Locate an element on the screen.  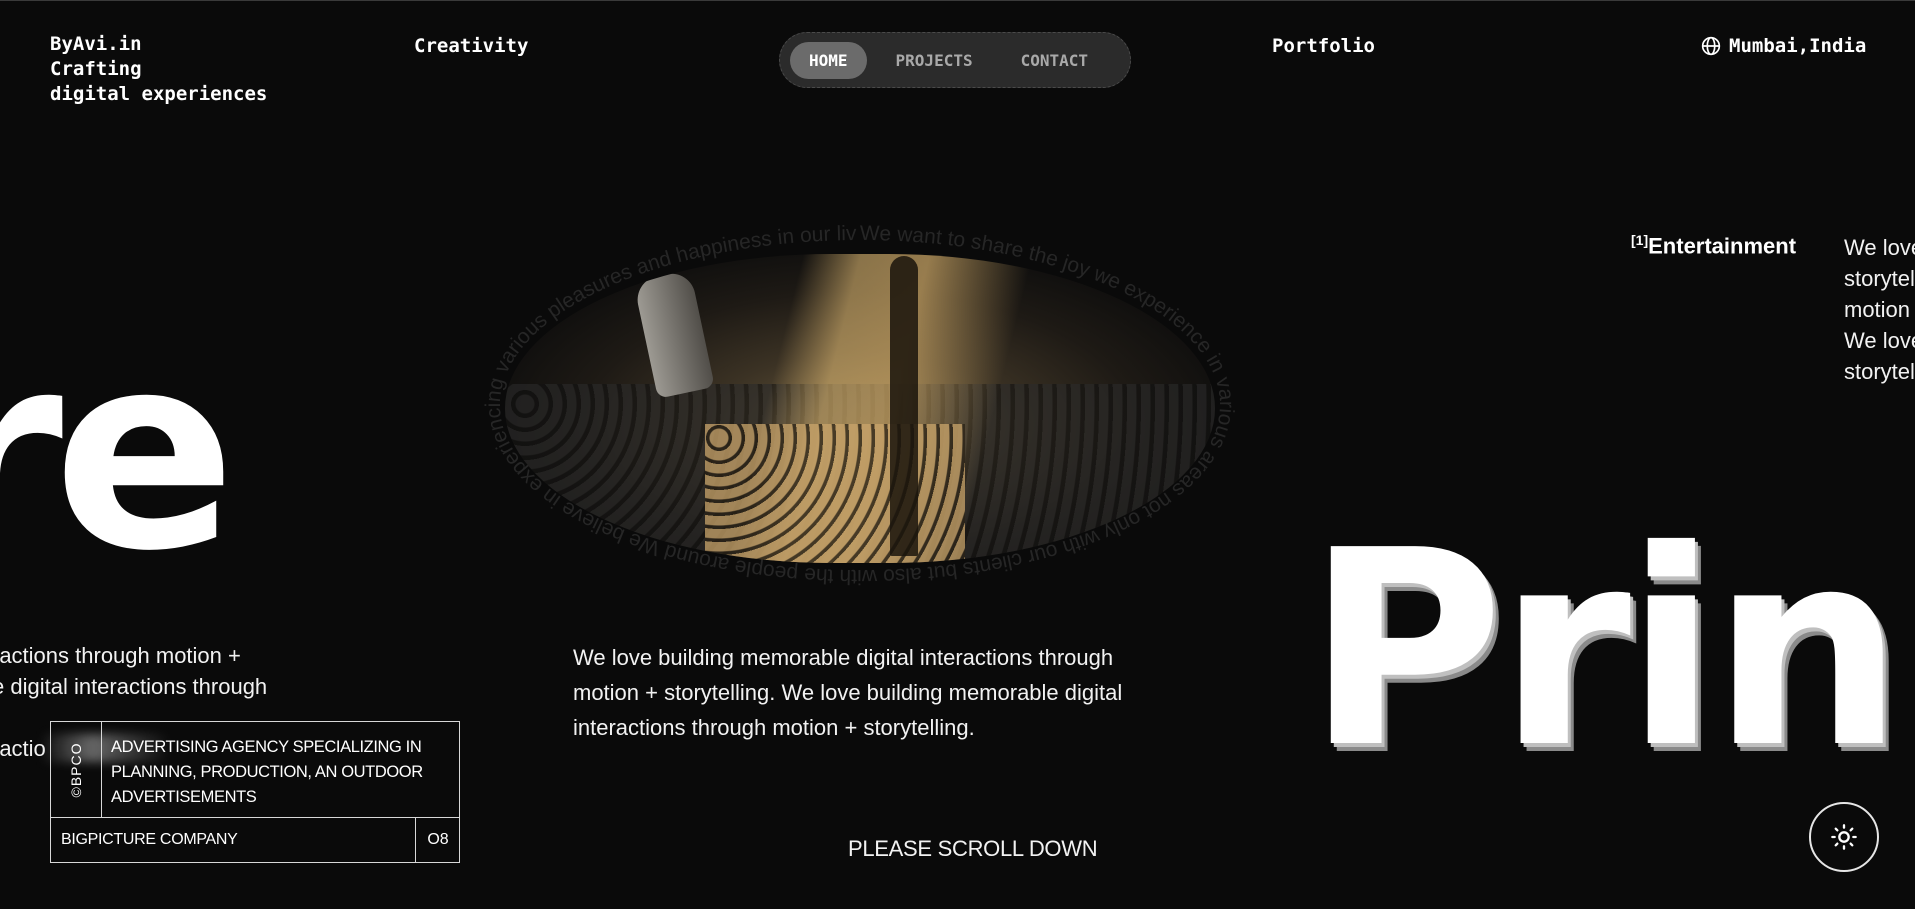
left-para-line: e digital interactions through is located at coordinates (134, 686).